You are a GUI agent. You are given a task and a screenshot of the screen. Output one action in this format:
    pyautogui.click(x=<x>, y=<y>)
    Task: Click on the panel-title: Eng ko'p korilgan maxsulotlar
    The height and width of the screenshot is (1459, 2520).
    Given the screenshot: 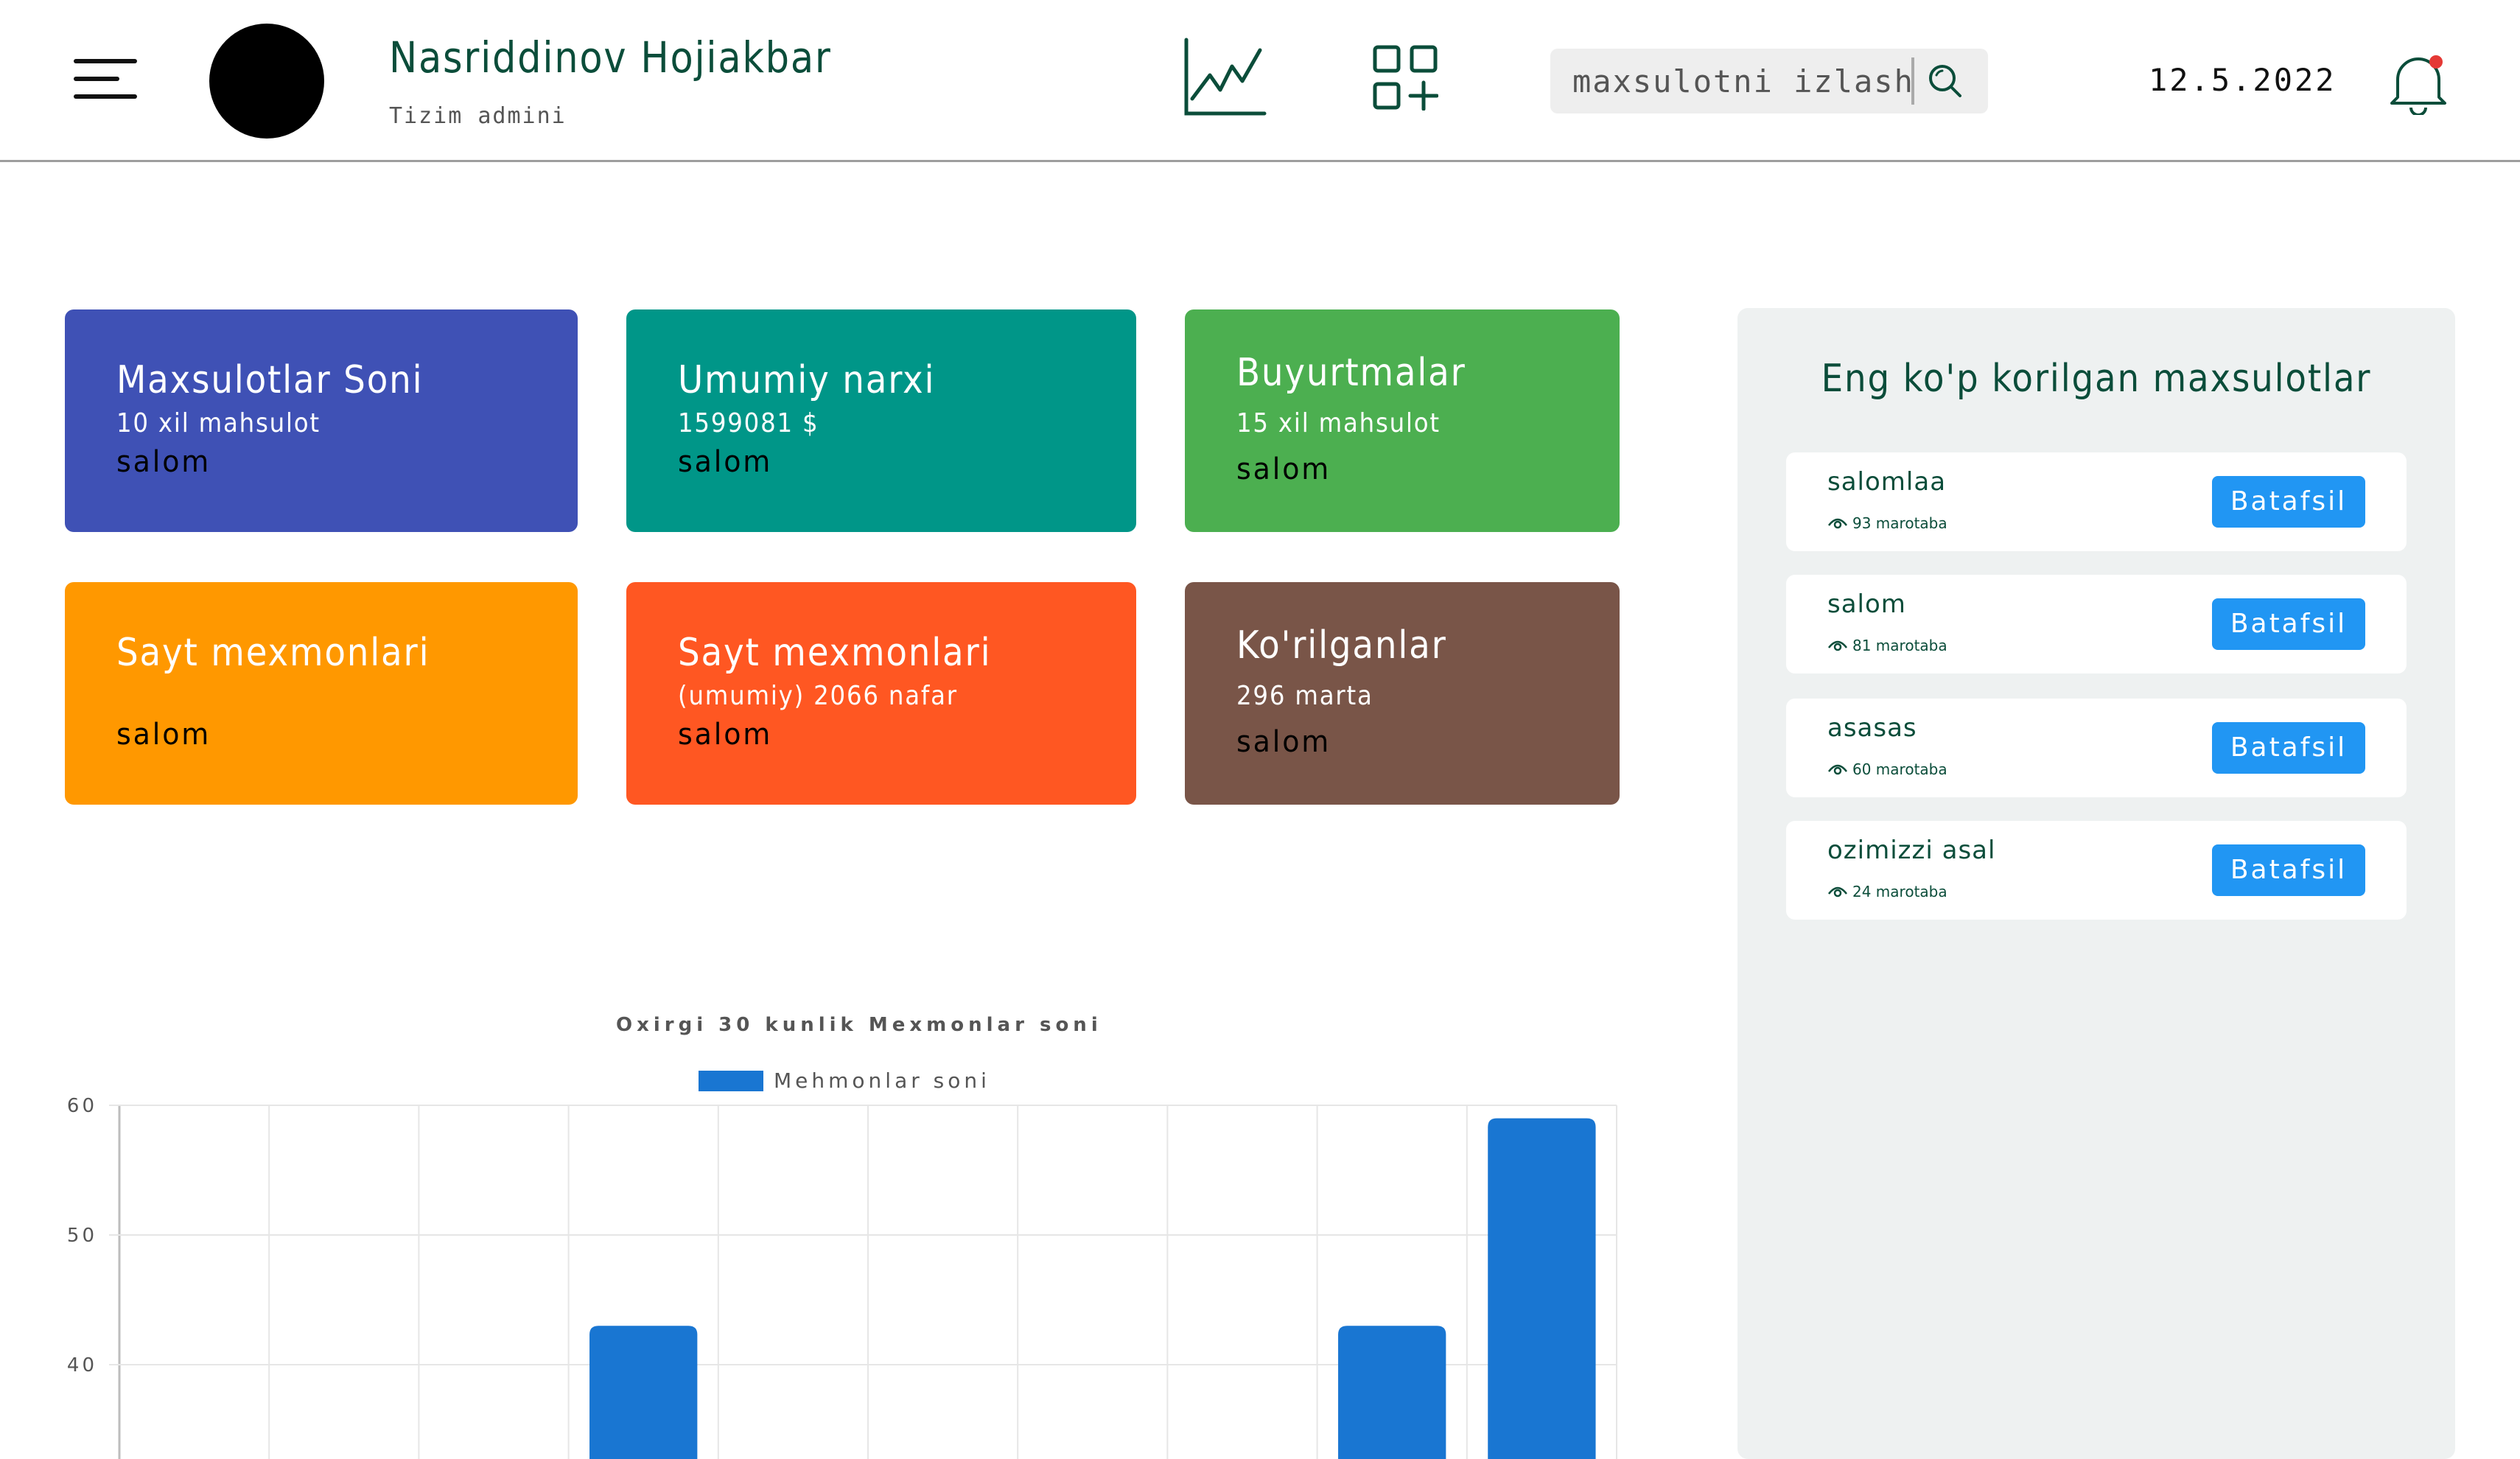 What is the action you would take?
    pyautogui.click(x=2096, y=379)
    